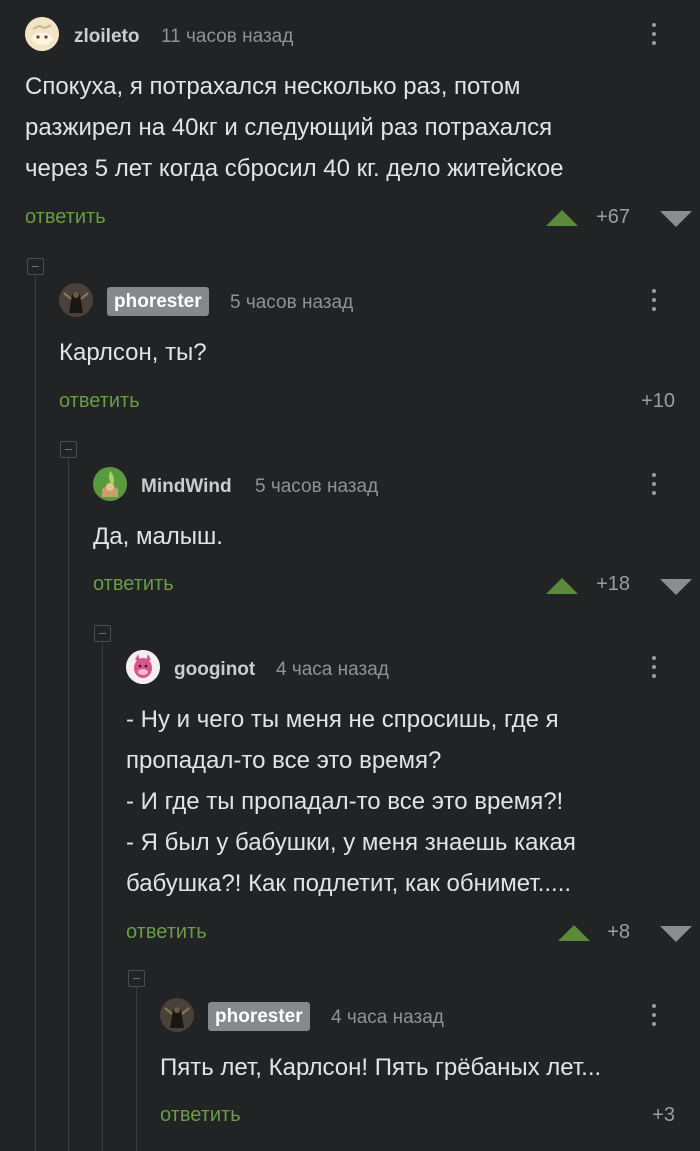  Describe the element at coordinates (396, 588) in the screenshot. I see `comment-footer: ответить +18` at that location.